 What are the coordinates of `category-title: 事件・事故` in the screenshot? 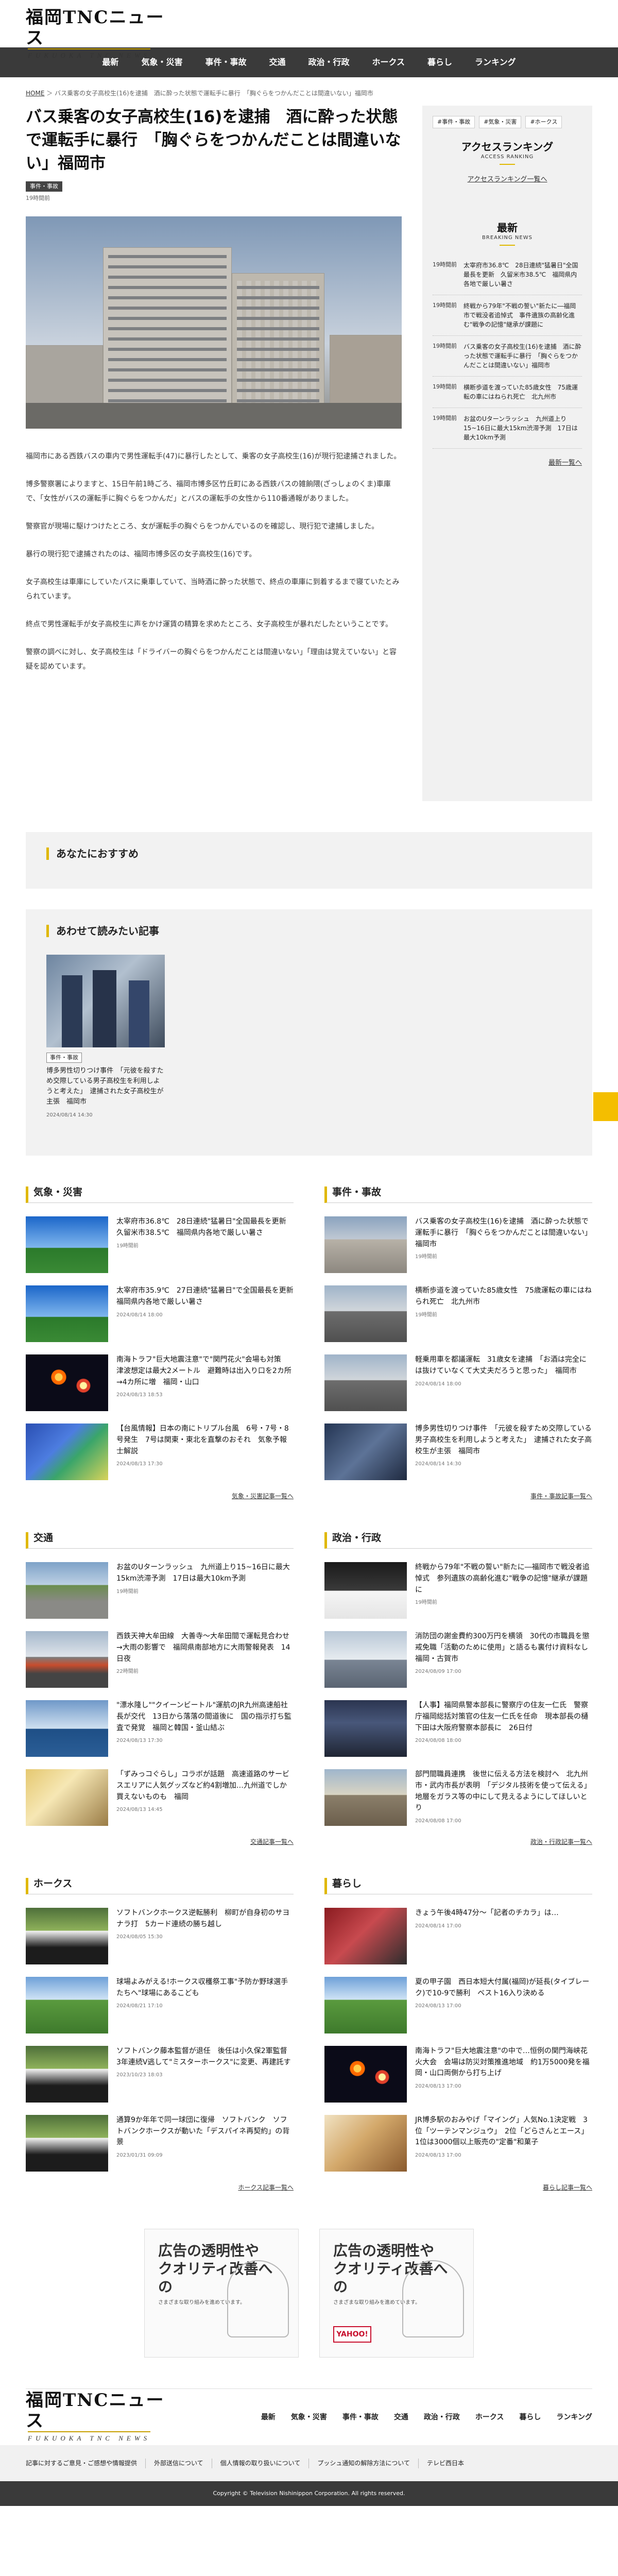 It's located at (458, 1195).